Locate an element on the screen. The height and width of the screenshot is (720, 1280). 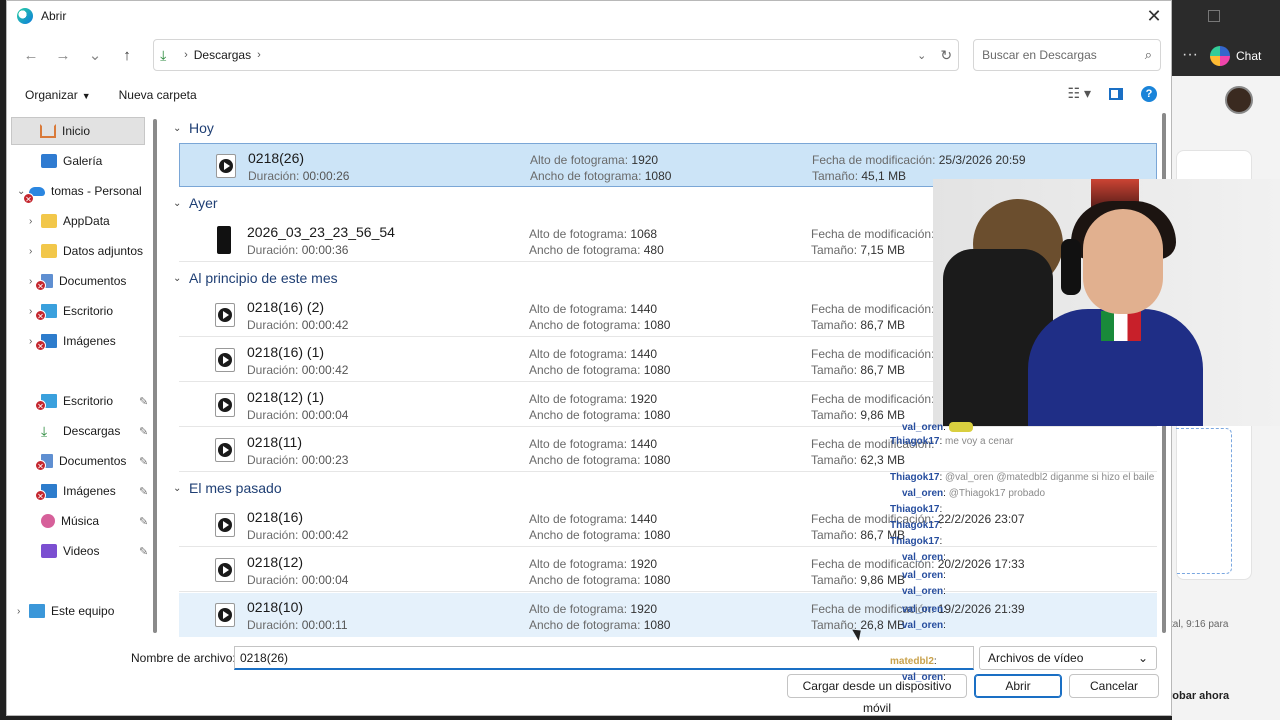
search-icon: ⌕ is located at coordinates (1148, 55).